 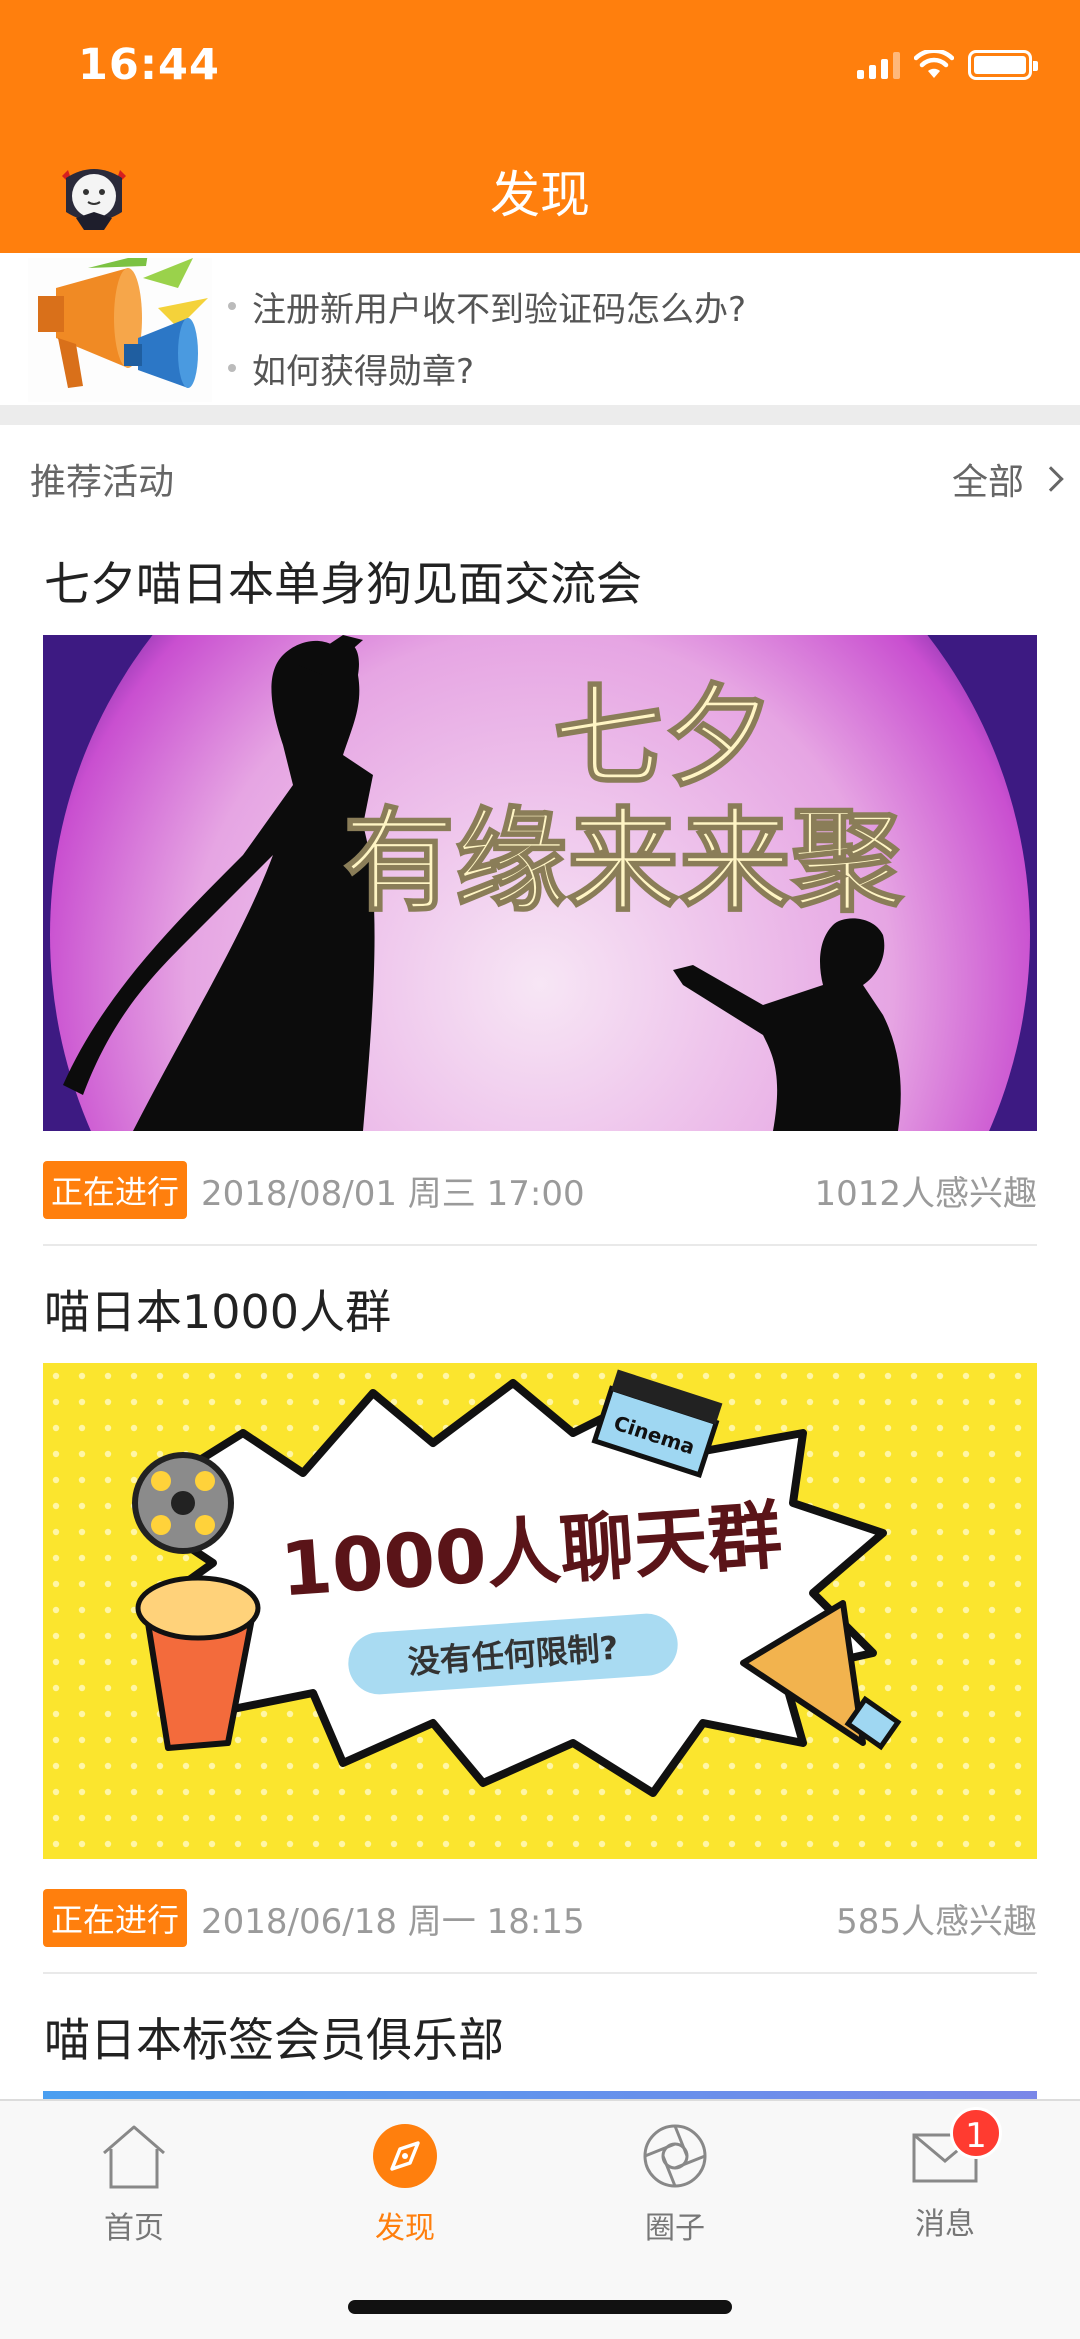 I want to click on activity-title: 七夕喵日本单身狗见面交流会, so click(x=343, y=581).